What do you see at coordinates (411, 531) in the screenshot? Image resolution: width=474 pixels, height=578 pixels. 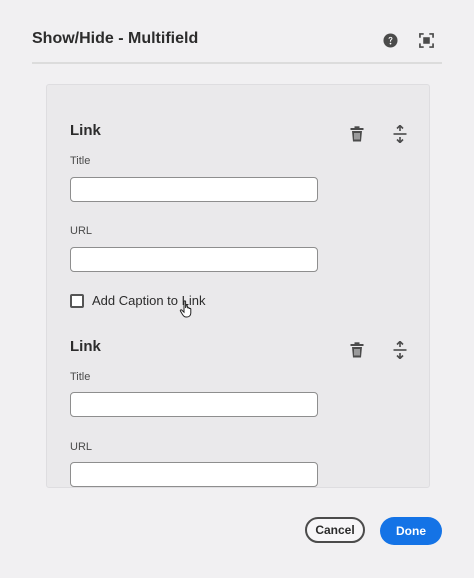 I see `done-button: Done` at bounding box center [411, 531].